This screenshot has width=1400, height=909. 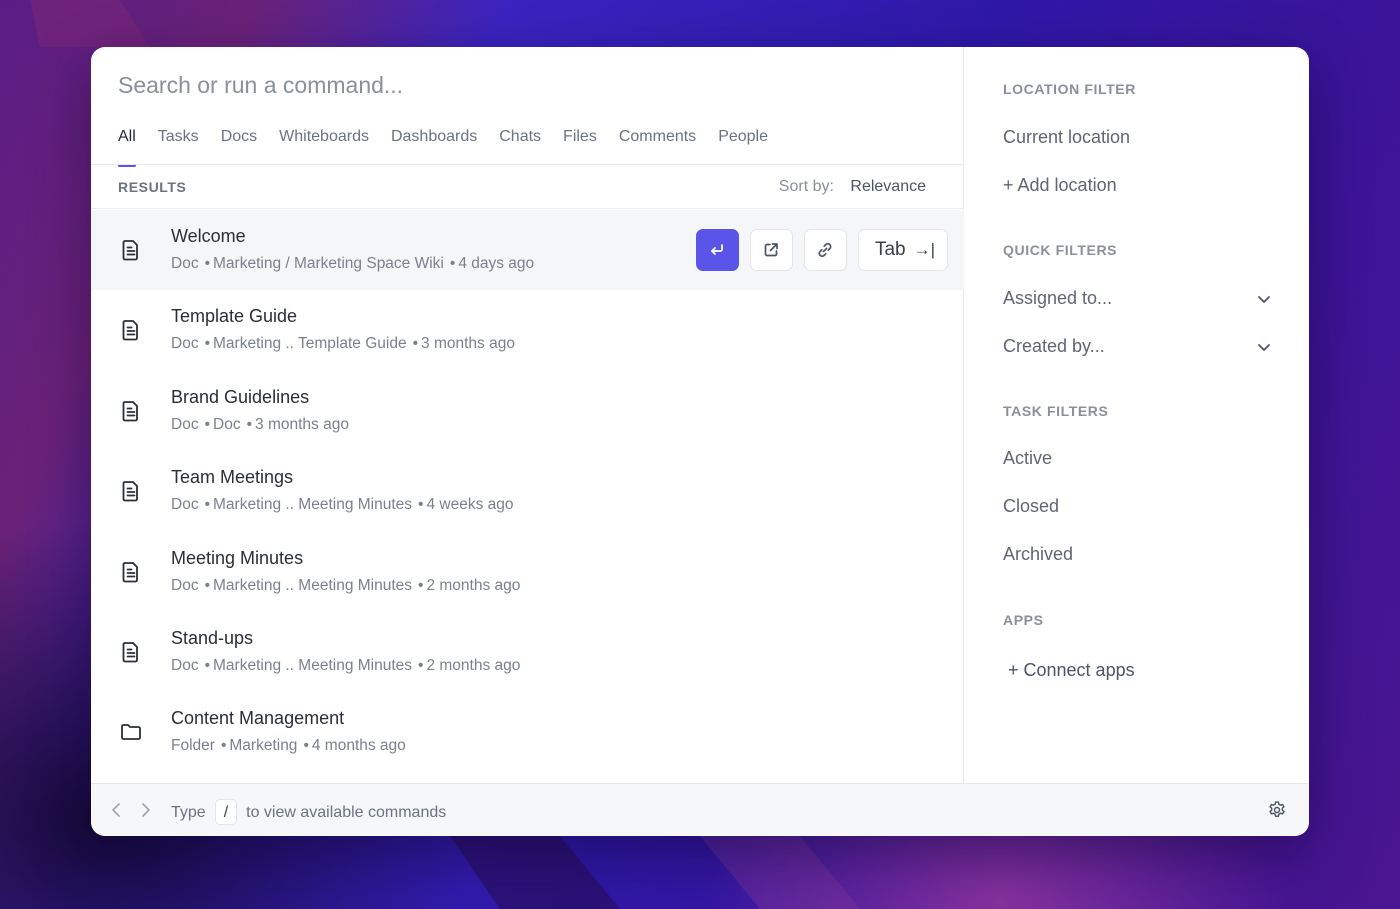 What do you see at coordinates (743, 145) in the screenshot?
I see `tab-people: People` at bounding box center [743, 145].